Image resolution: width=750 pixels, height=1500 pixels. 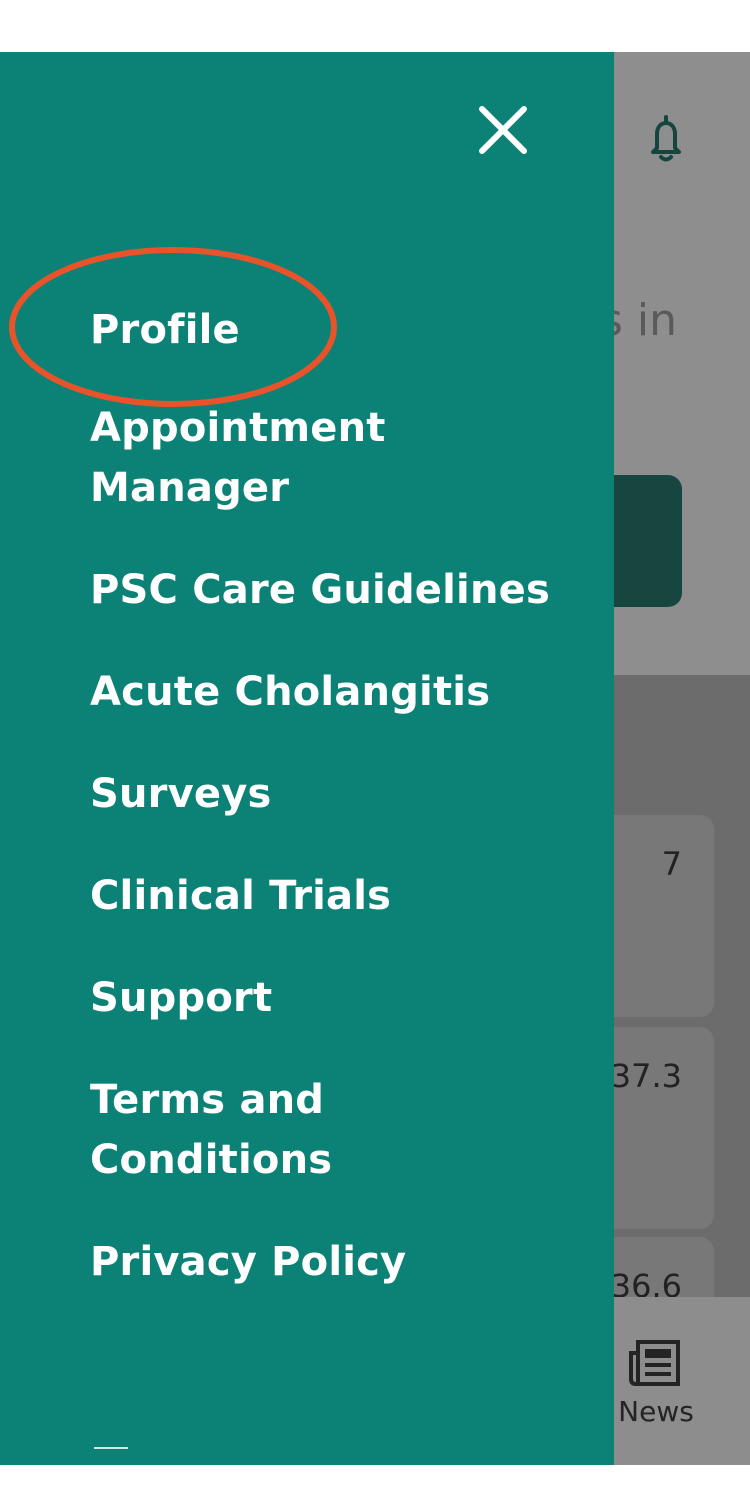 What do you see at coordinates (173, 327) in the screenshot?
I see `highlight-annotation-ellipse` at bounding box center [173, 327].